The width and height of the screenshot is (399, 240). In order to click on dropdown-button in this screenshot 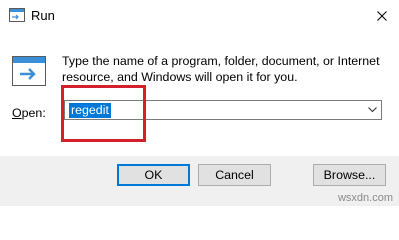, I will do `click(372, 110)`.